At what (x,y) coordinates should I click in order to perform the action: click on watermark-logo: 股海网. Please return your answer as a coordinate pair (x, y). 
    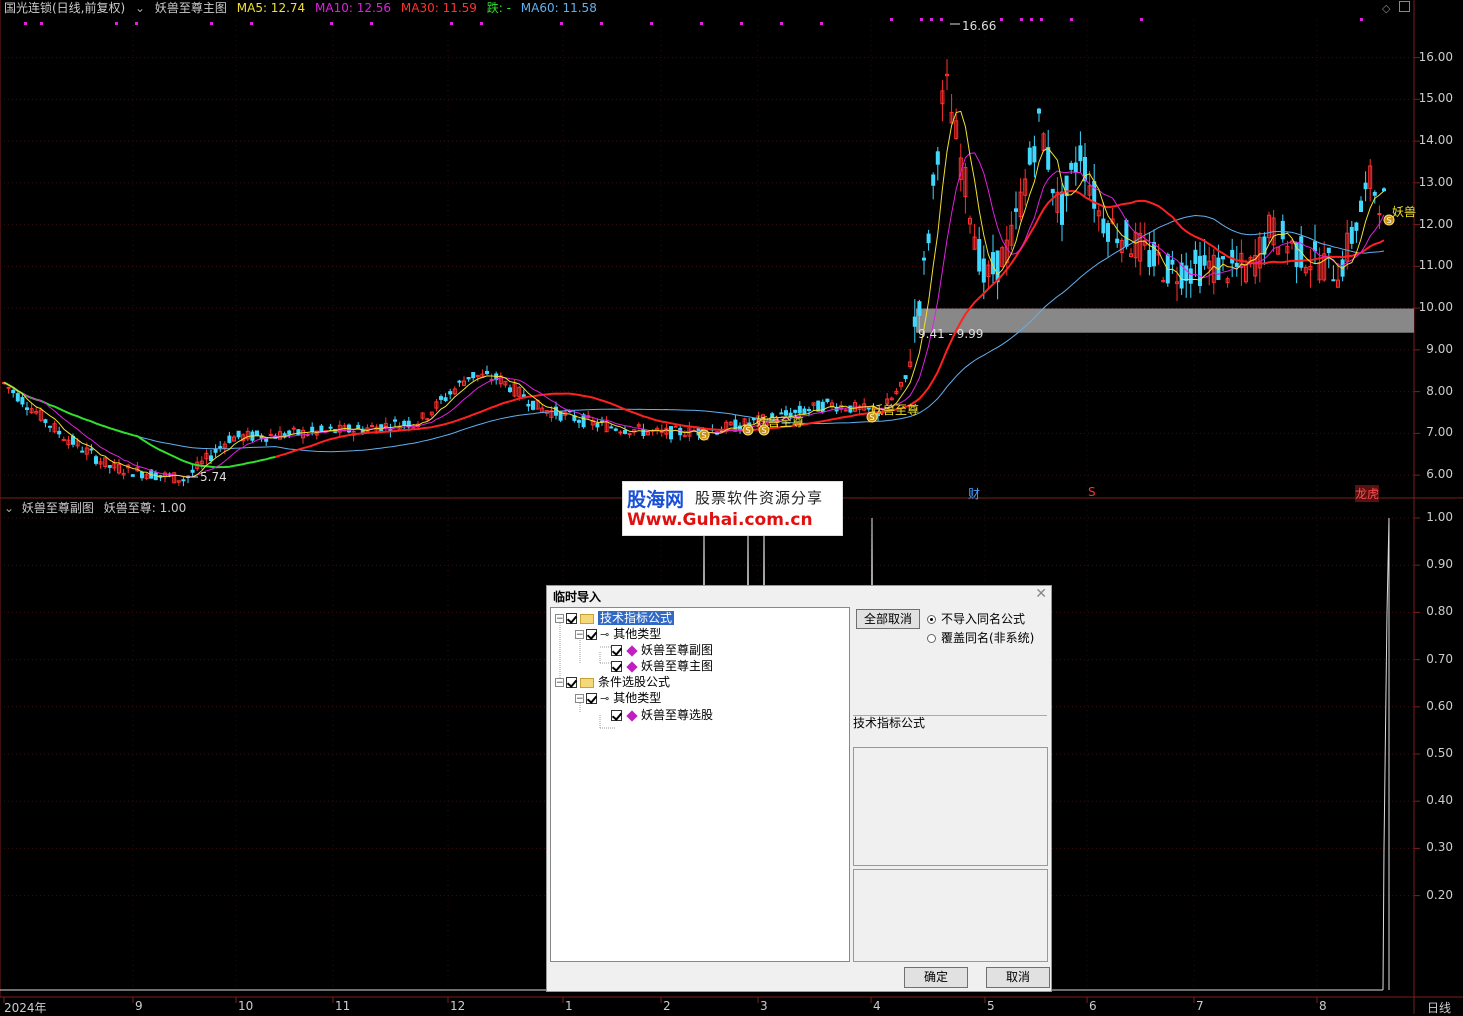
    Looking at the image, I should click on (656, 500).